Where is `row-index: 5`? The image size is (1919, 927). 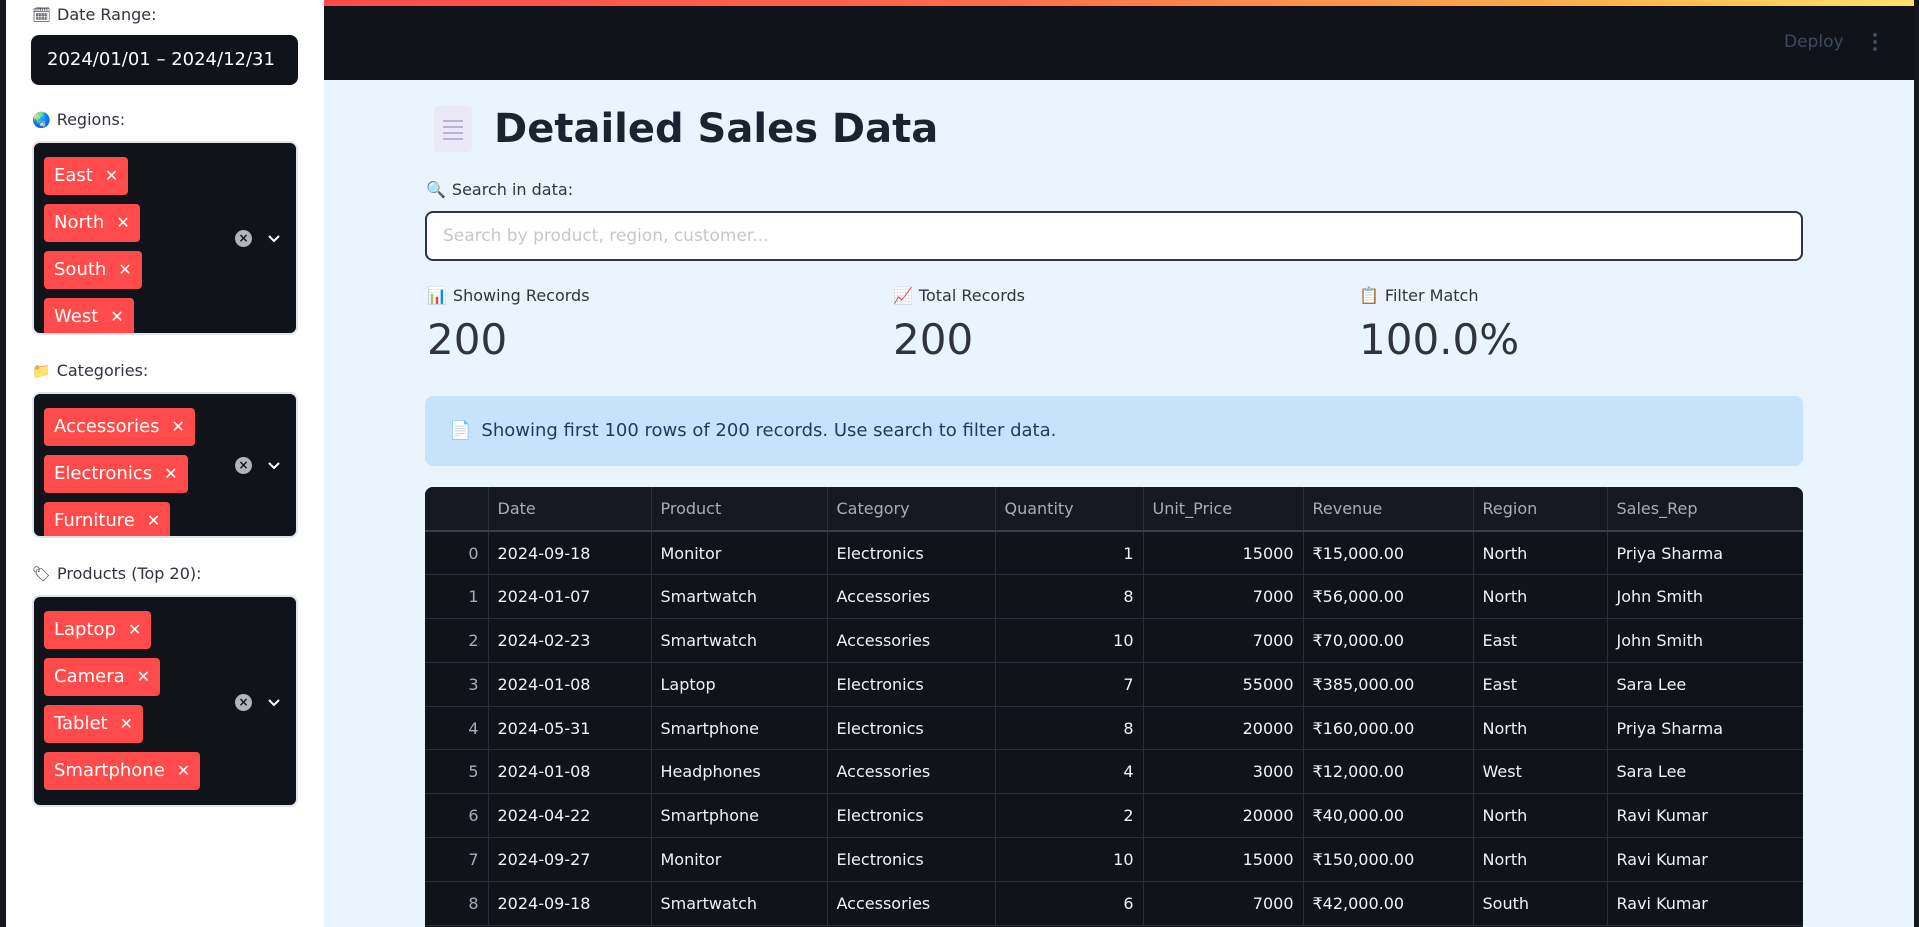
row-index: 5 is located at coordinates (457, 772).